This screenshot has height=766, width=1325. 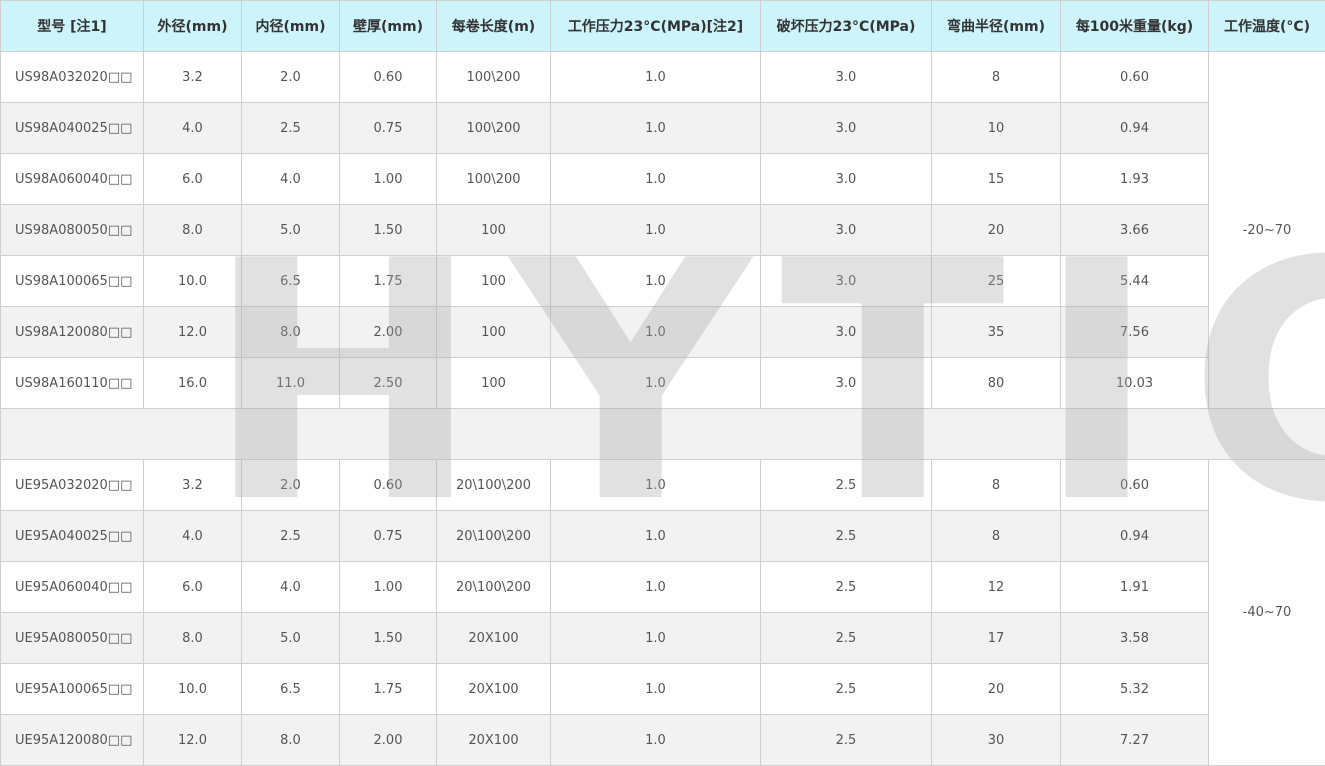 I want to click on cell-inner-diameter: 4.0, so click(x=290, y=179).